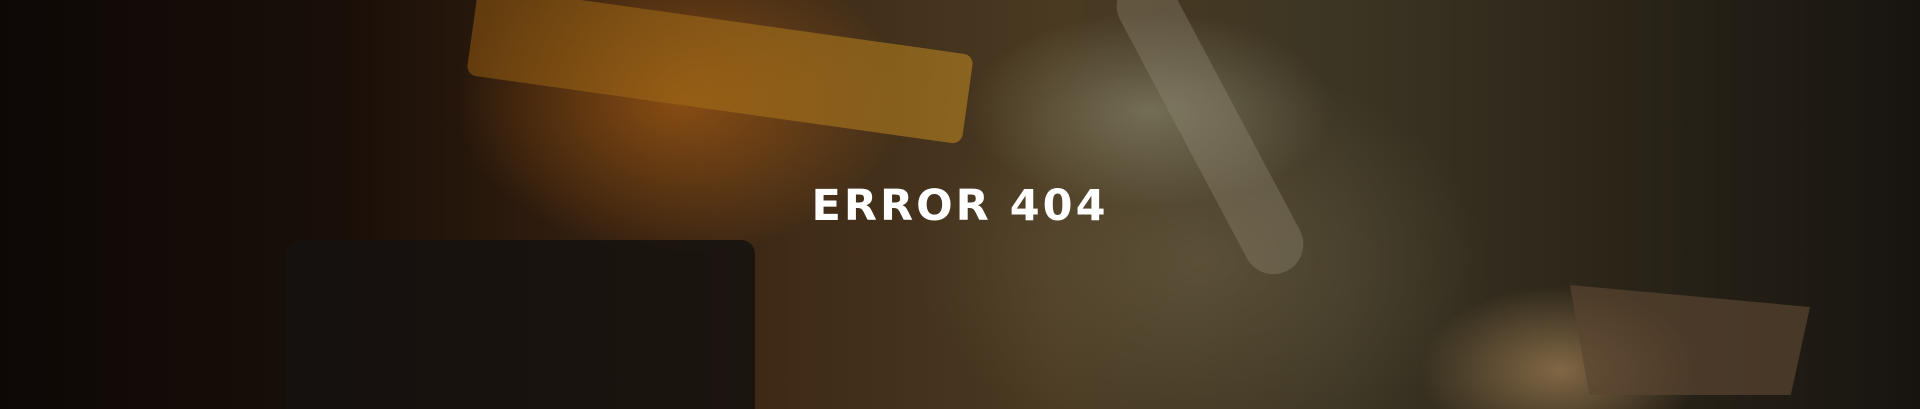 The height and width of the screenshot is (409, 1920). Describe the element at coordinates (520, 324) in the screenshot. I see `excavator-image` at that location.